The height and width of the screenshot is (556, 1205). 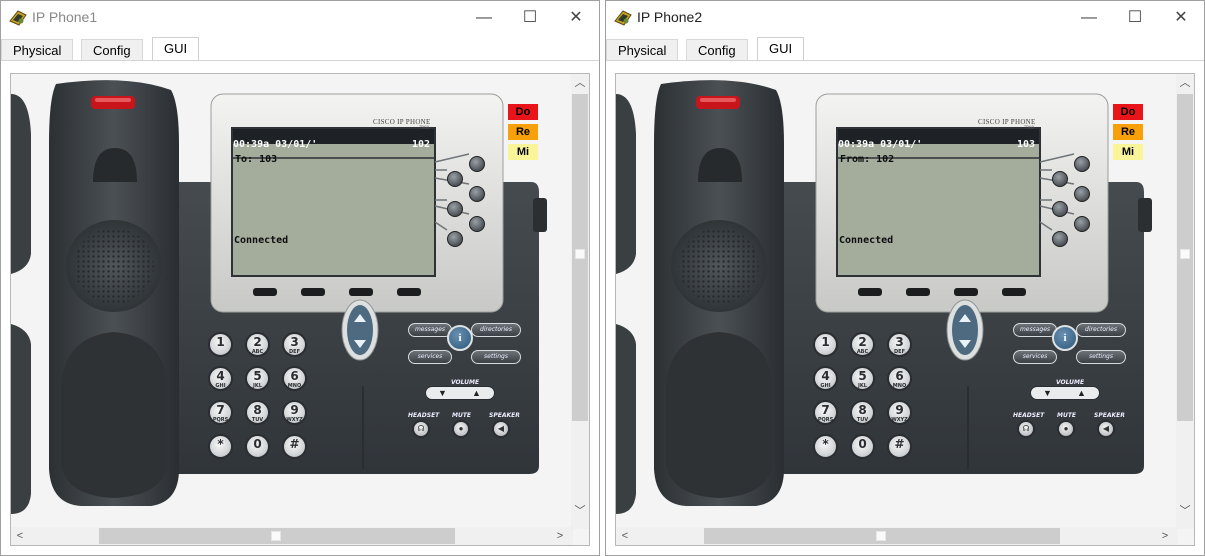 I want to click on title-bar: IP Phone2 — ☐ ✕, so click(x=905, y=18).